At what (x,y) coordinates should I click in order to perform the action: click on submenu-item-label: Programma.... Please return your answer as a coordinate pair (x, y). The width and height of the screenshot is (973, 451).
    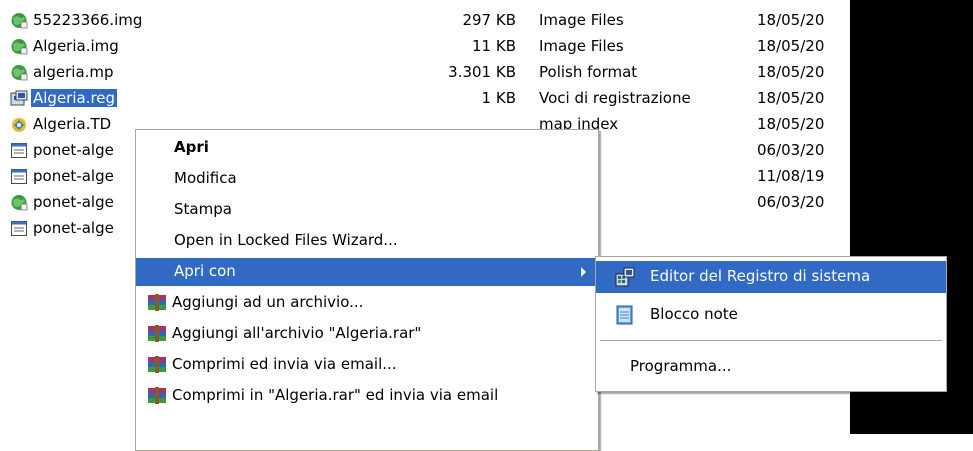
    Looking at the image, I should click on (681, 366).